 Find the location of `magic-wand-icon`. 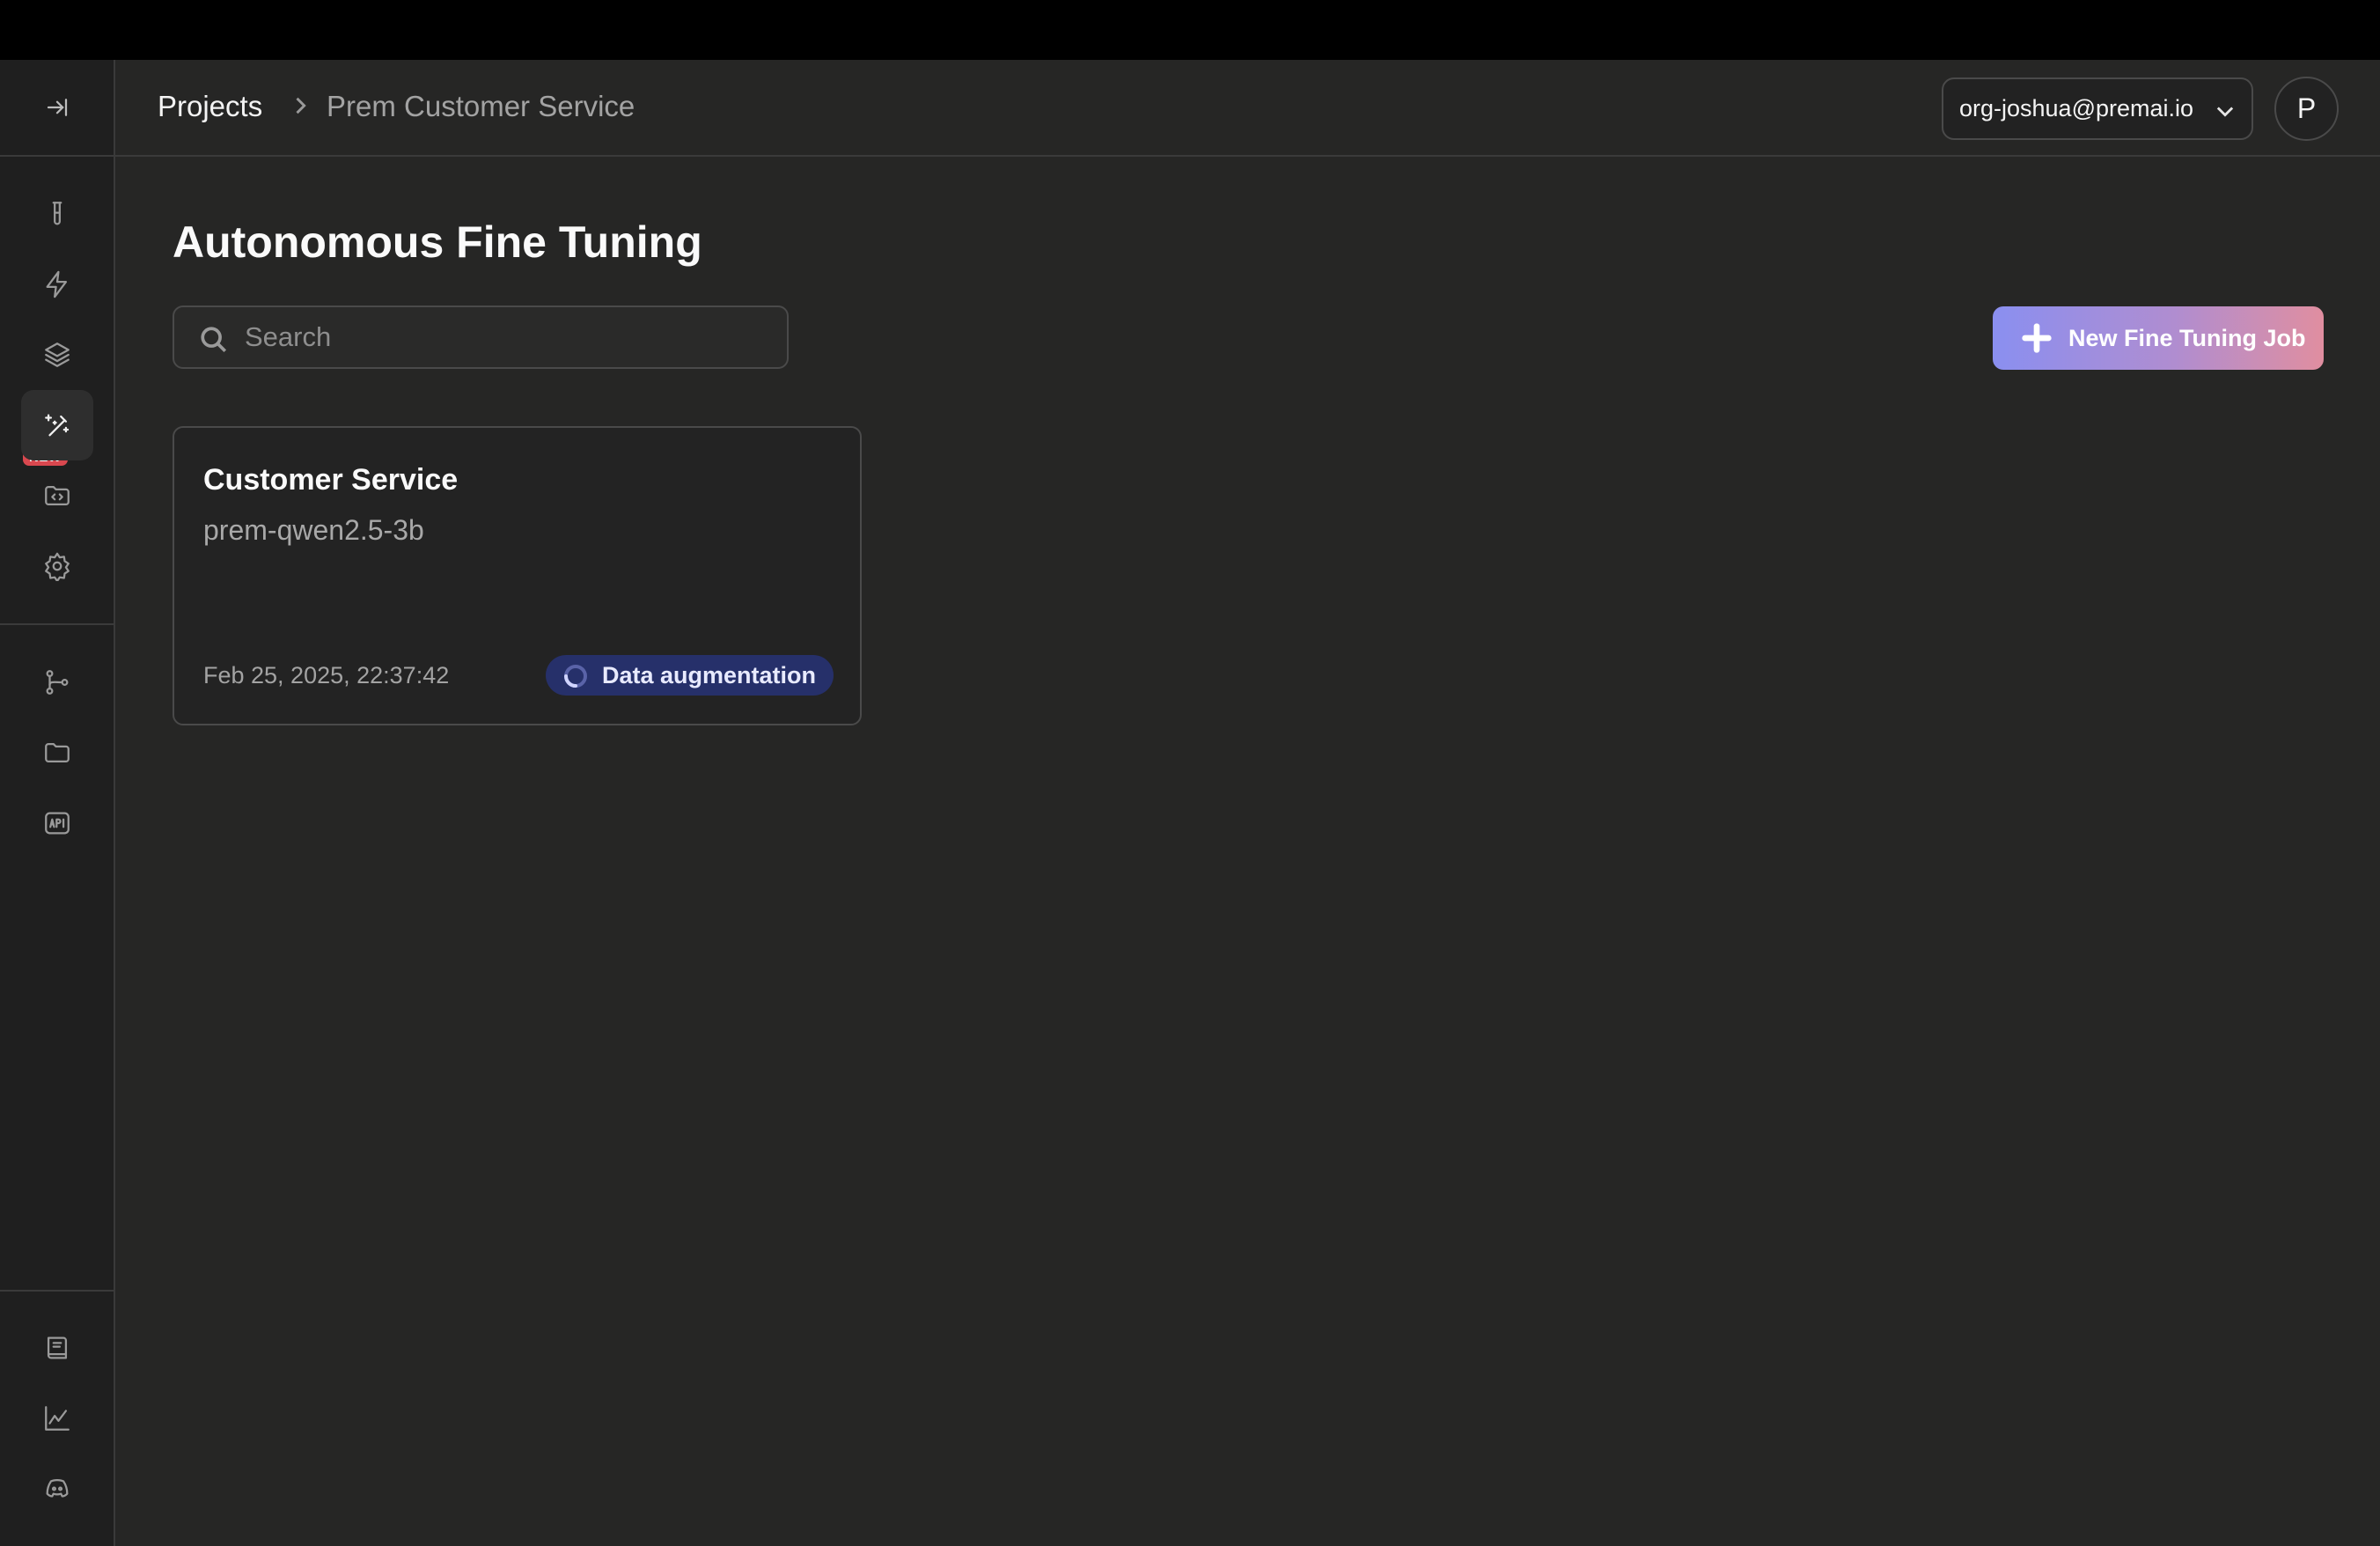

magic-wand-icon is located at coordinates (57, 425).